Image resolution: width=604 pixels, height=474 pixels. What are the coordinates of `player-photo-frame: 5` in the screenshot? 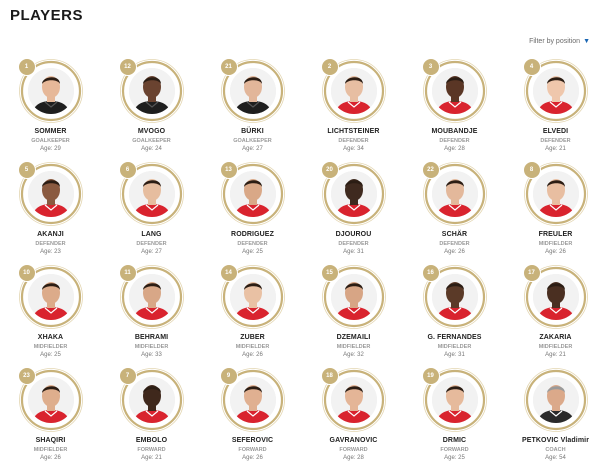 It's located at (50, 194).